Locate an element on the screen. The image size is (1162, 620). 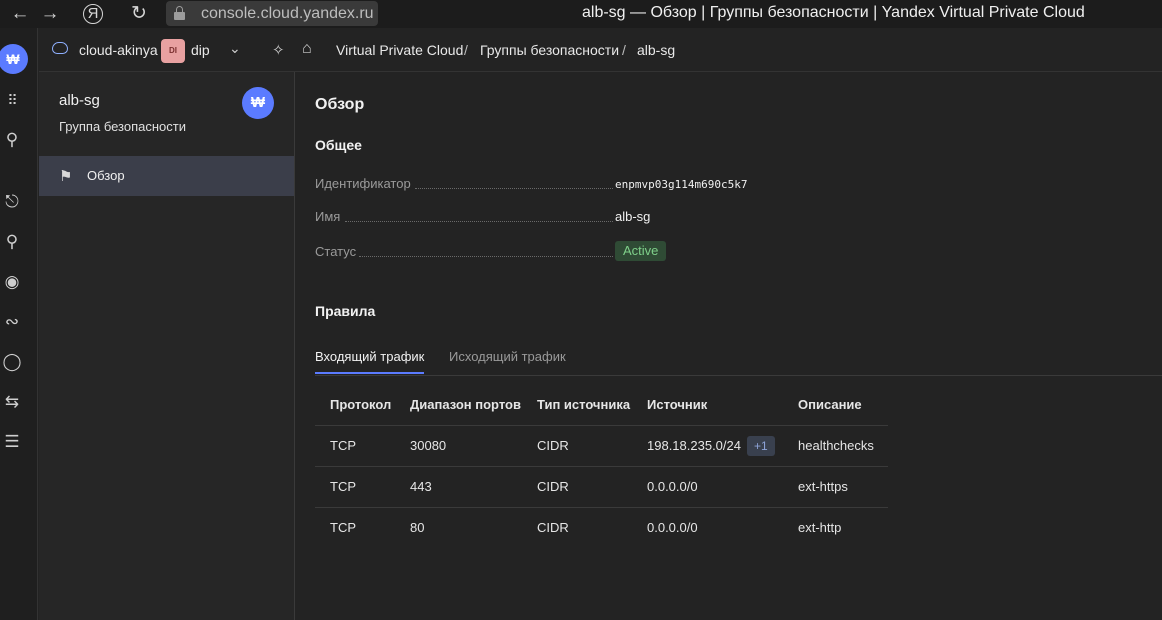
route-icon: ∾ is located at coordinates (12, 322).